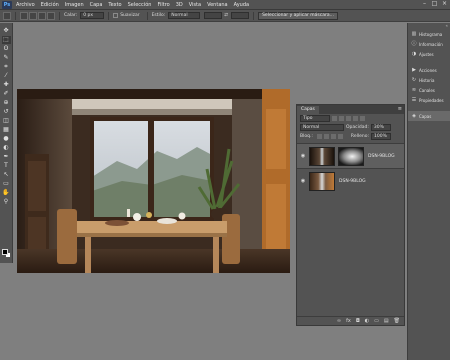 The image size is (450, 360). Describe the element at coordinates (429, 34) in the screenshot. I see `dock-item-histogram: ▥ Histograma` at that location.